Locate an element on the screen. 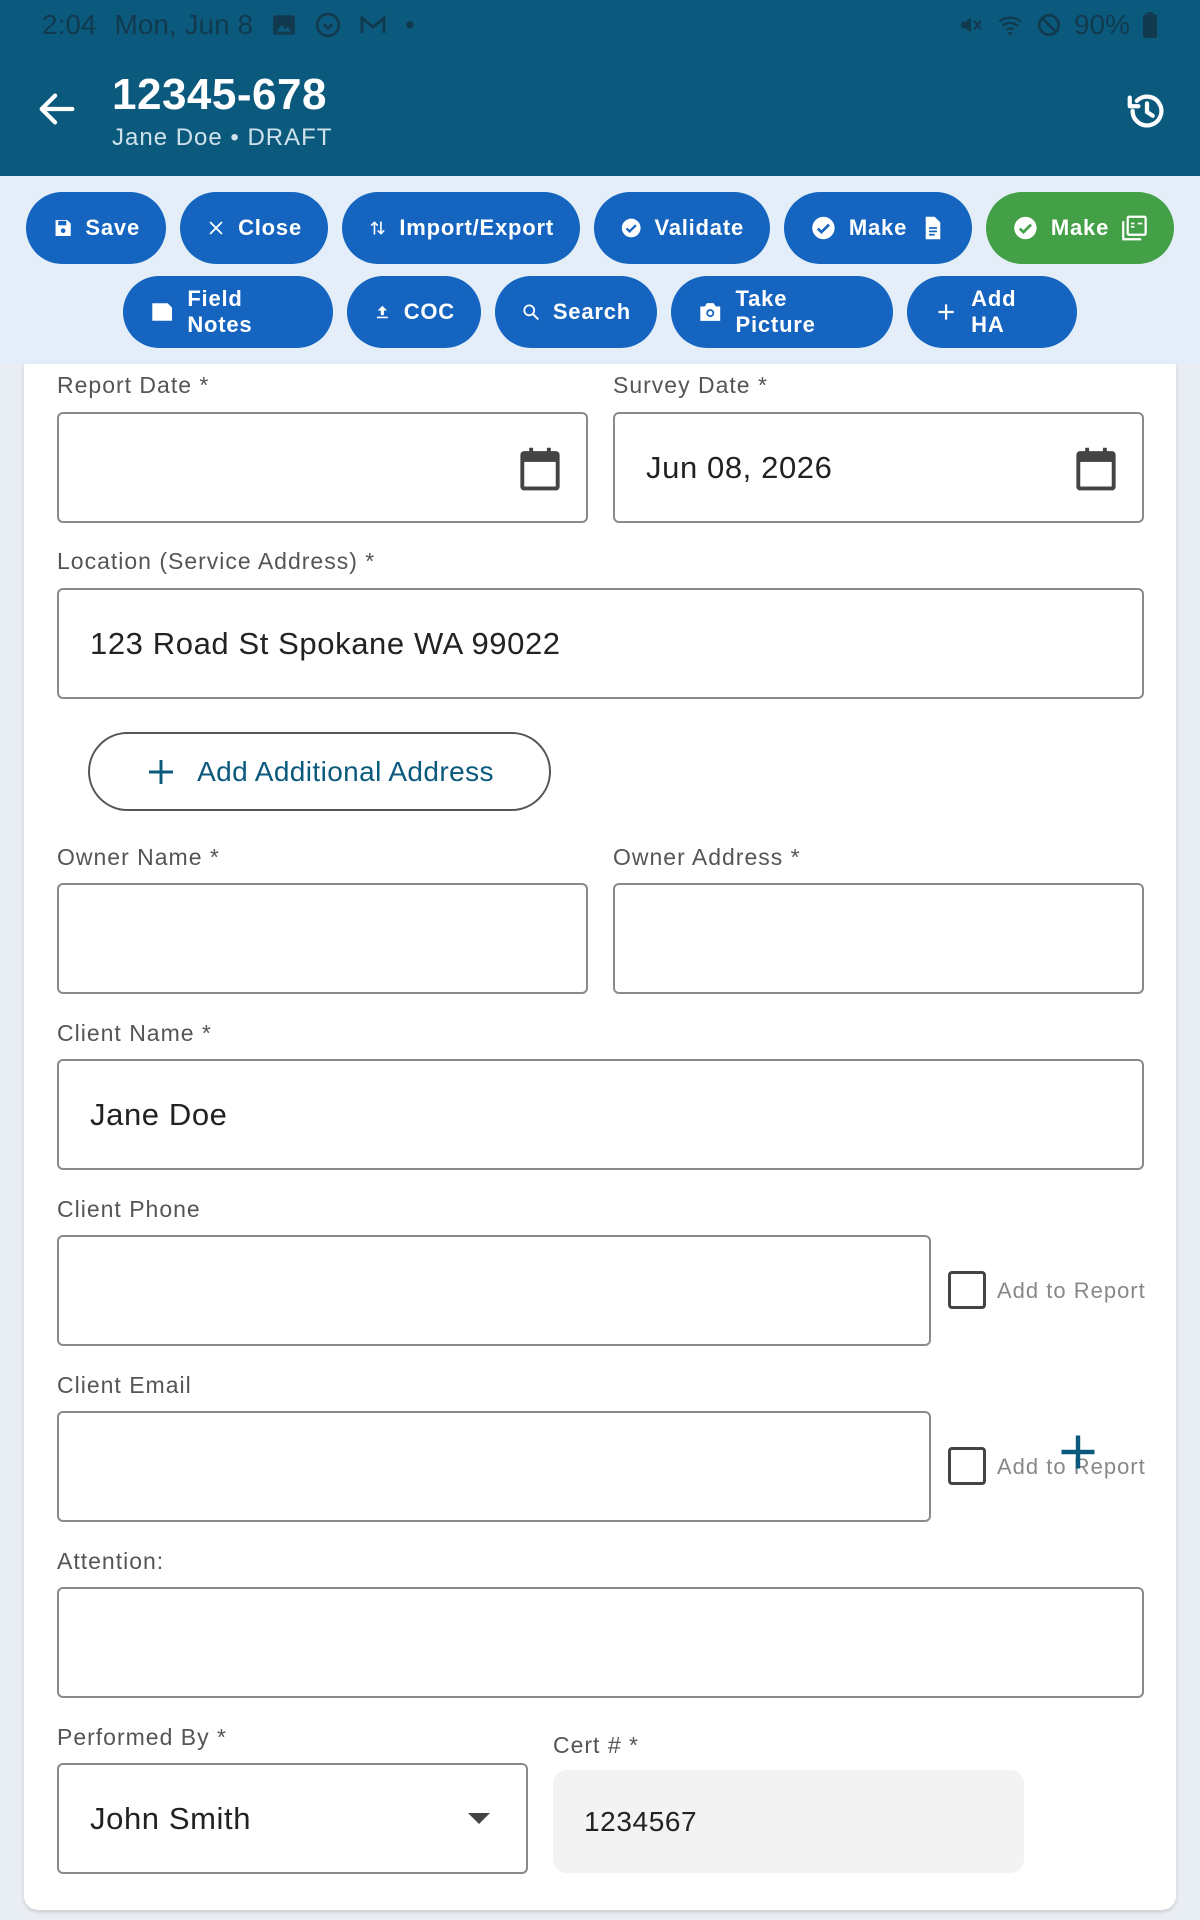 The height and width of the screenshot is (1920, 1200). client-name-label: Client Name * is located at coordinates (134, 1033).